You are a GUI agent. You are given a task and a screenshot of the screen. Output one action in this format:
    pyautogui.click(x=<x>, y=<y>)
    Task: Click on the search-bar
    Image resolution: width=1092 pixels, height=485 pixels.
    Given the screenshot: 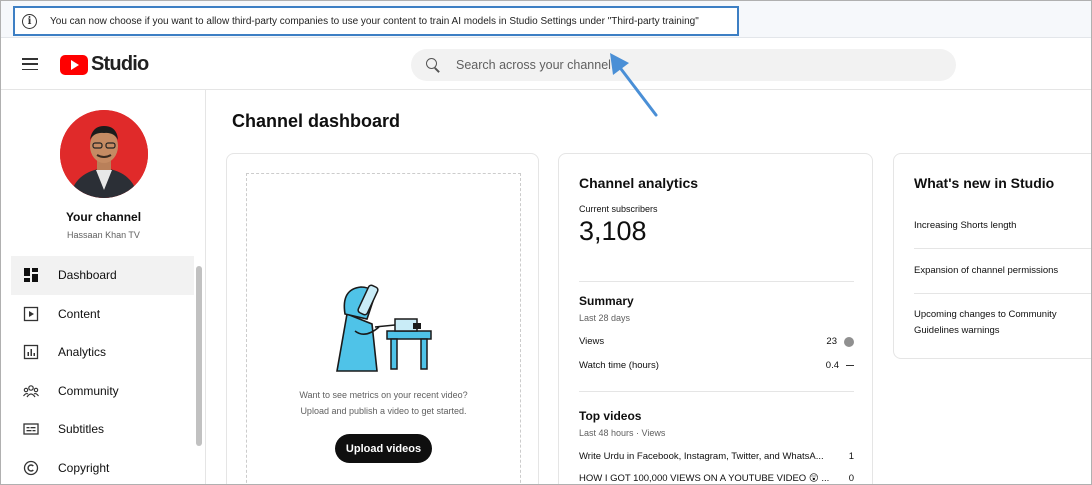 What is the action you would take?
    pyautogui.click(x=683, y=65)
    